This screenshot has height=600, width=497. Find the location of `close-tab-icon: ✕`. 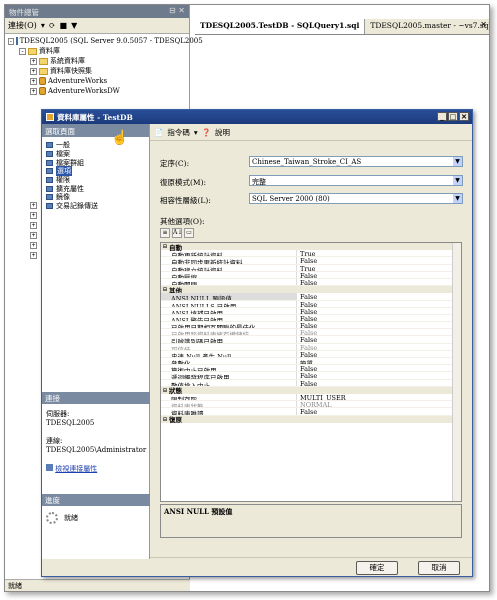

close-tab-icon: ✕ is located at coordinates (483, 24).